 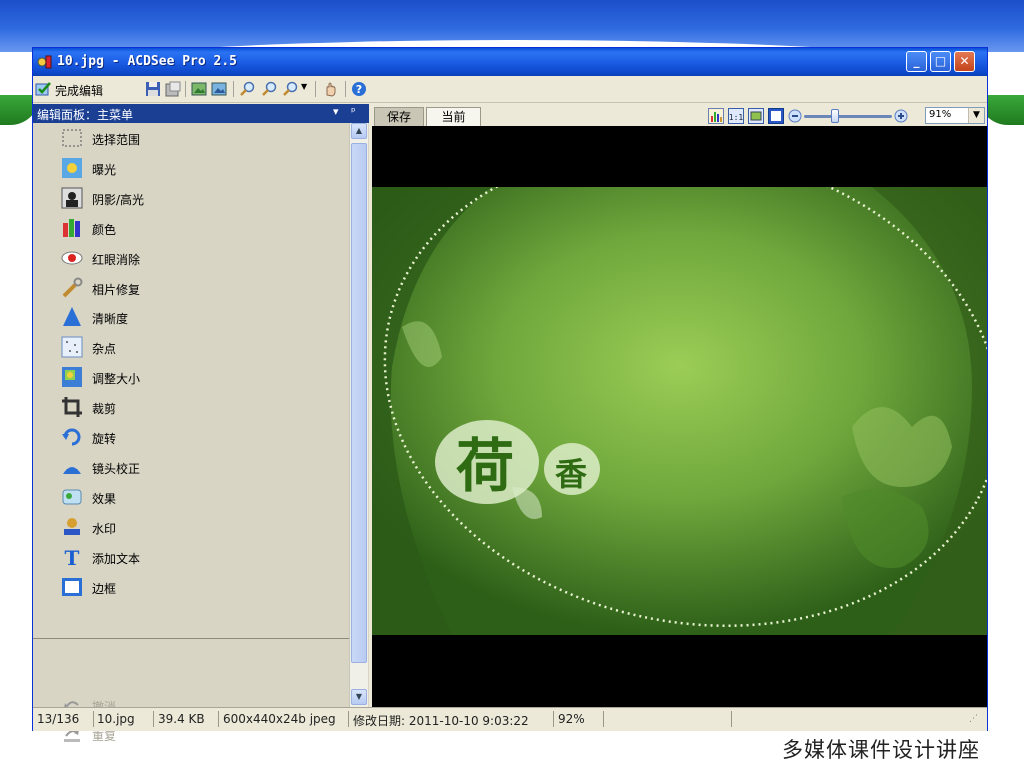 What do you see at coordinates (72, 526) in the screenshot?
I see `watermark-icon` at bounding box center [72, 526].